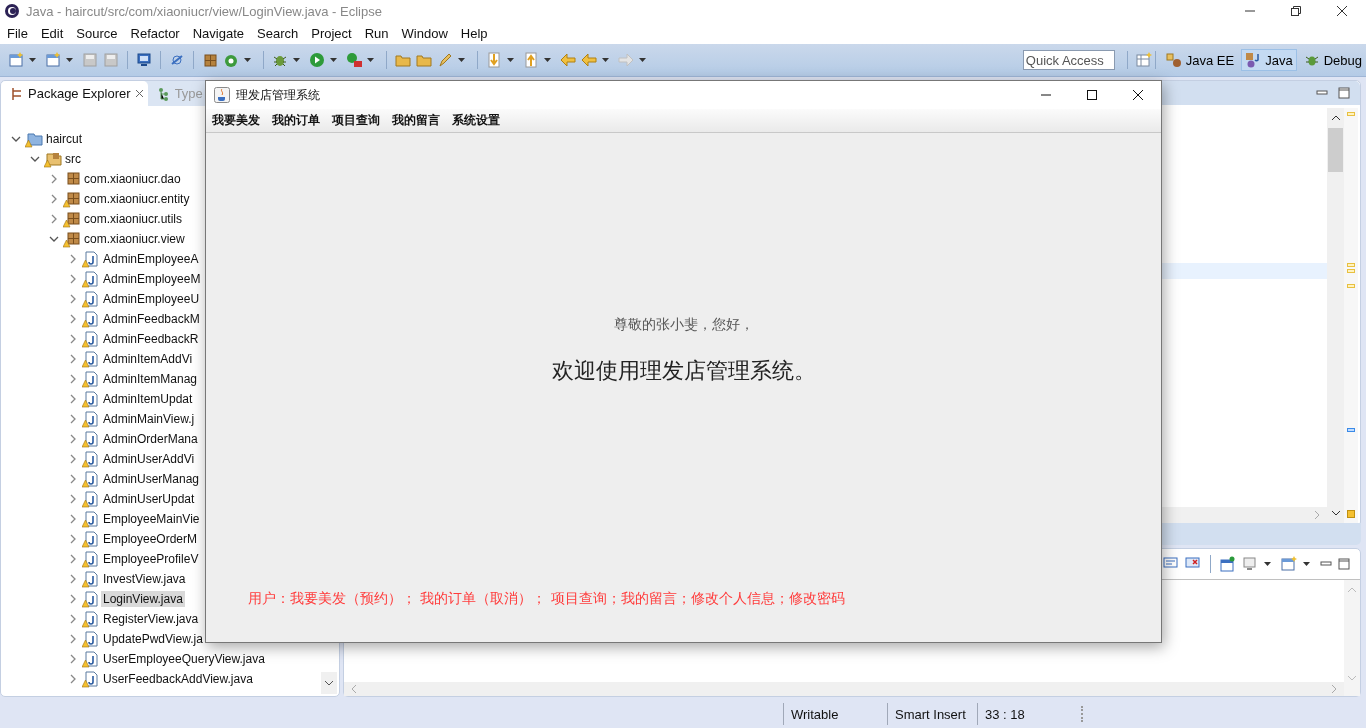  Describe the element at coordinates (155, 33) in the screenshot. I see `menu-item: Refactor` at that location.